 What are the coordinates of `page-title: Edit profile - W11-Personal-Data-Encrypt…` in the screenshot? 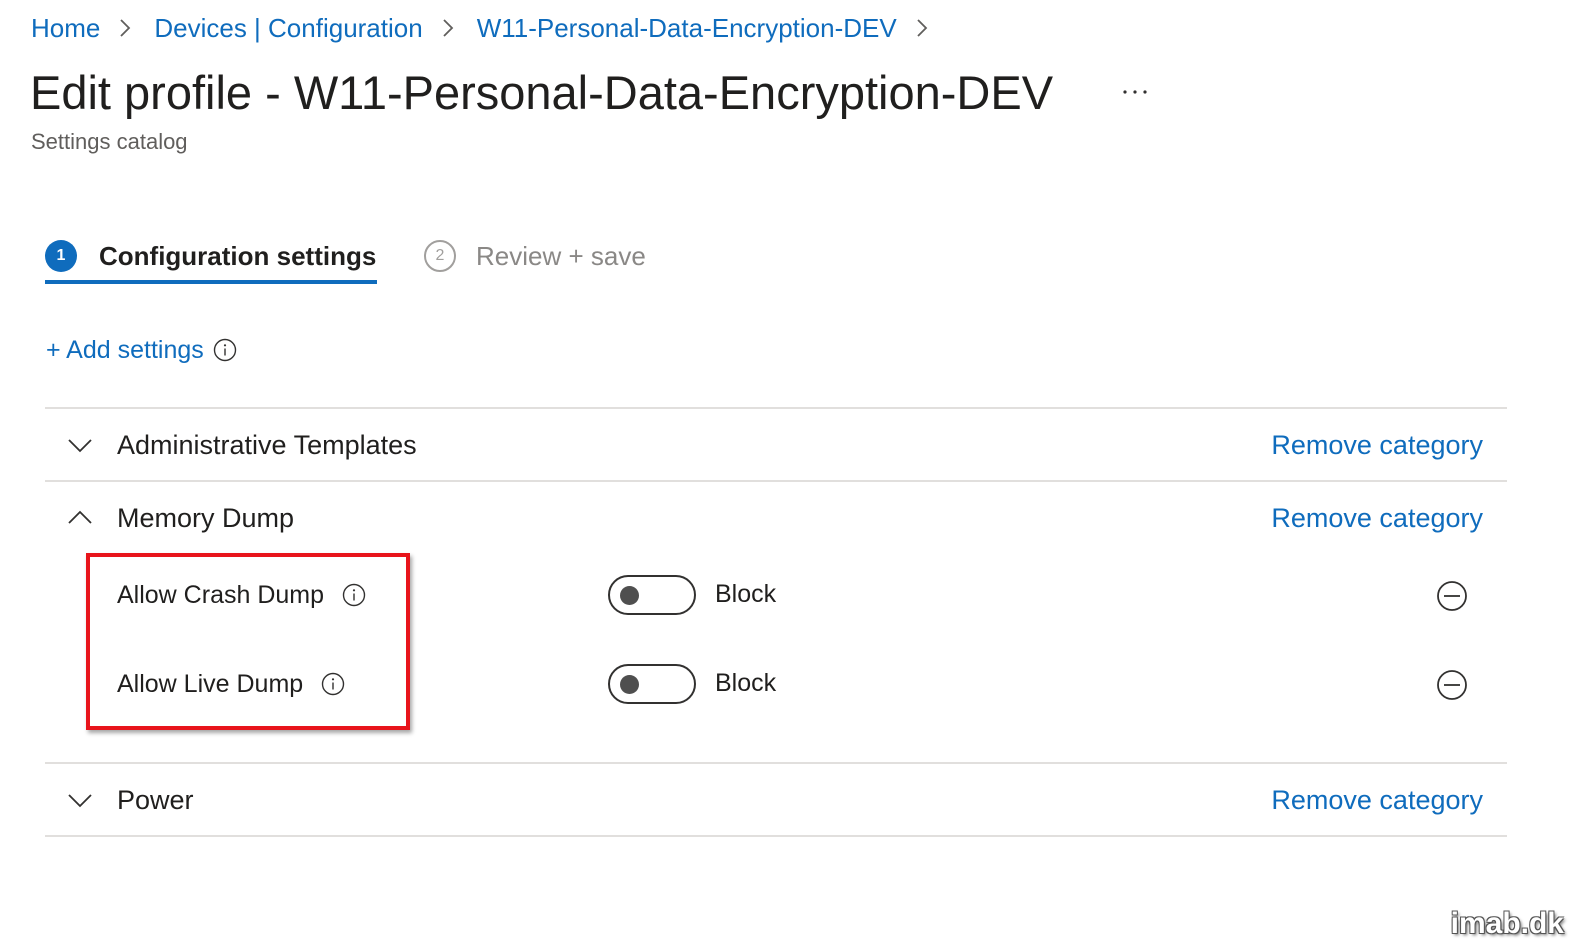 It's located at (542, 92).